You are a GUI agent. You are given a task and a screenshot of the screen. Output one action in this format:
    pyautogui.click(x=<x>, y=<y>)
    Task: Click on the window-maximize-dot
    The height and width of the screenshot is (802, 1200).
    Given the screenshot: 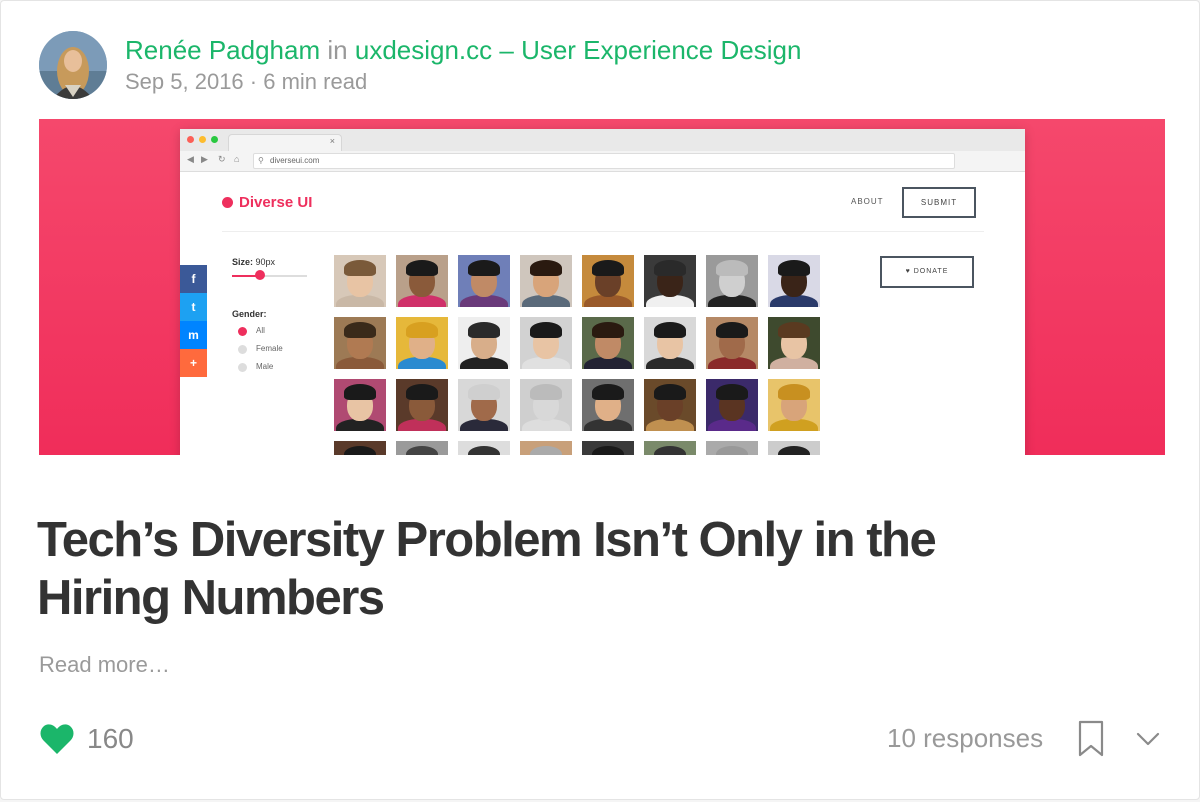 What is the action you would take?
    pyautogui.click(x=214, y=139)
    